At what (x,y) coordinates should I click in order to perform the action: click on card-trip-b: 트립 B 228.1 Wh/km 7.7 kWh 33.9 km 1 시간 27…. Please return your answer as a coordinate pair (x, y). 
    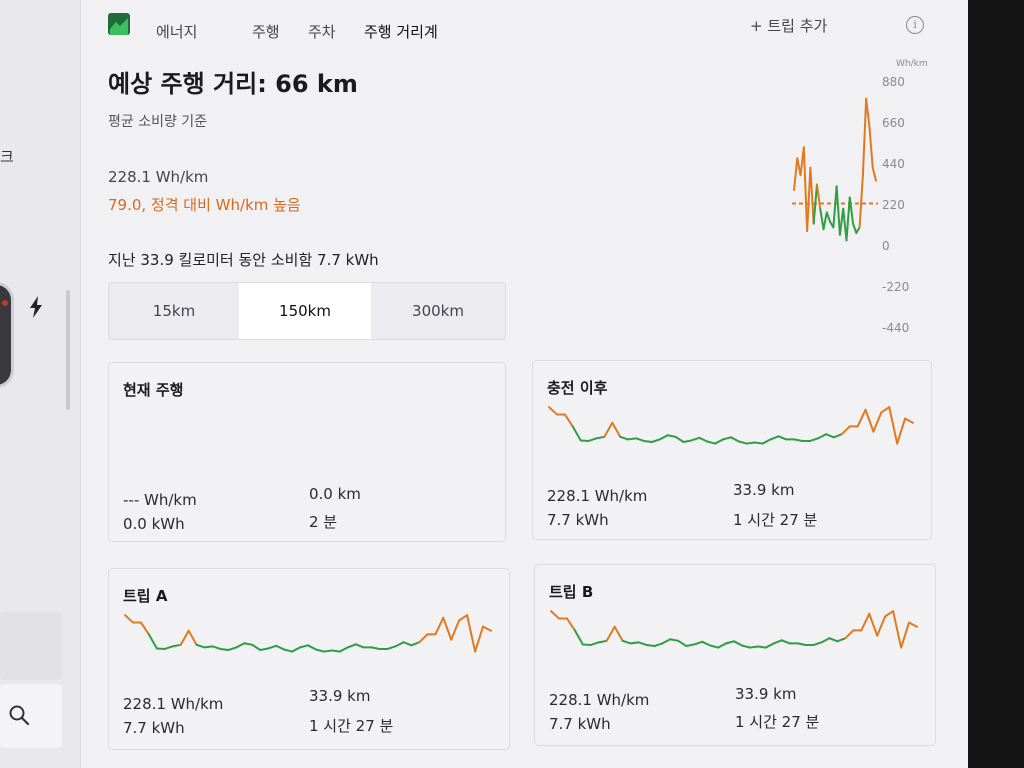
    Looking at the image, I should click on (735, 655).